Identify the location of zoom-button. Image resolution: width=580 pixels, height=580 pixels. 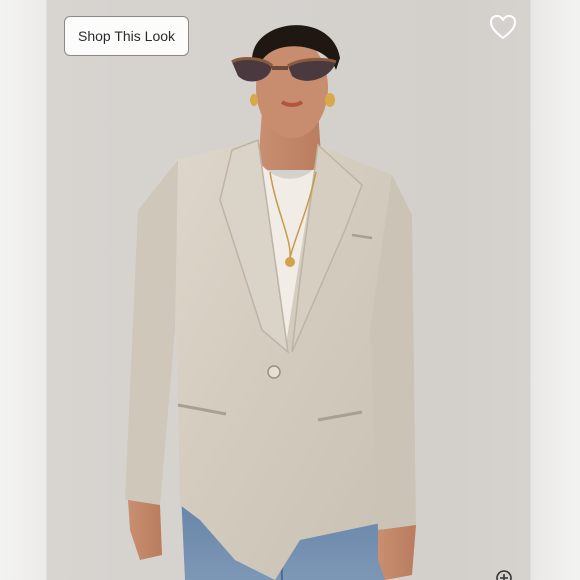
(504, 574).